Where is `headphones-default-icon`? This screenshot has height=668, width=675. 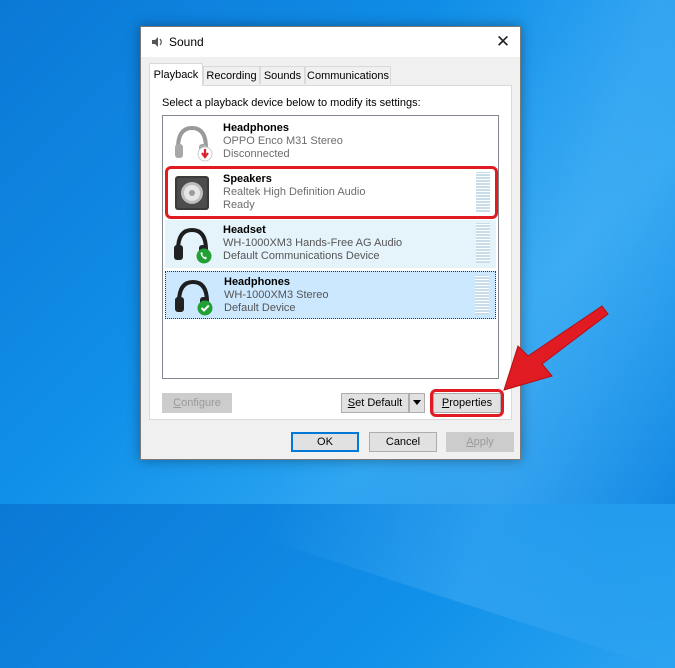
headphones-default-icon is located at coordinates (194, 297).